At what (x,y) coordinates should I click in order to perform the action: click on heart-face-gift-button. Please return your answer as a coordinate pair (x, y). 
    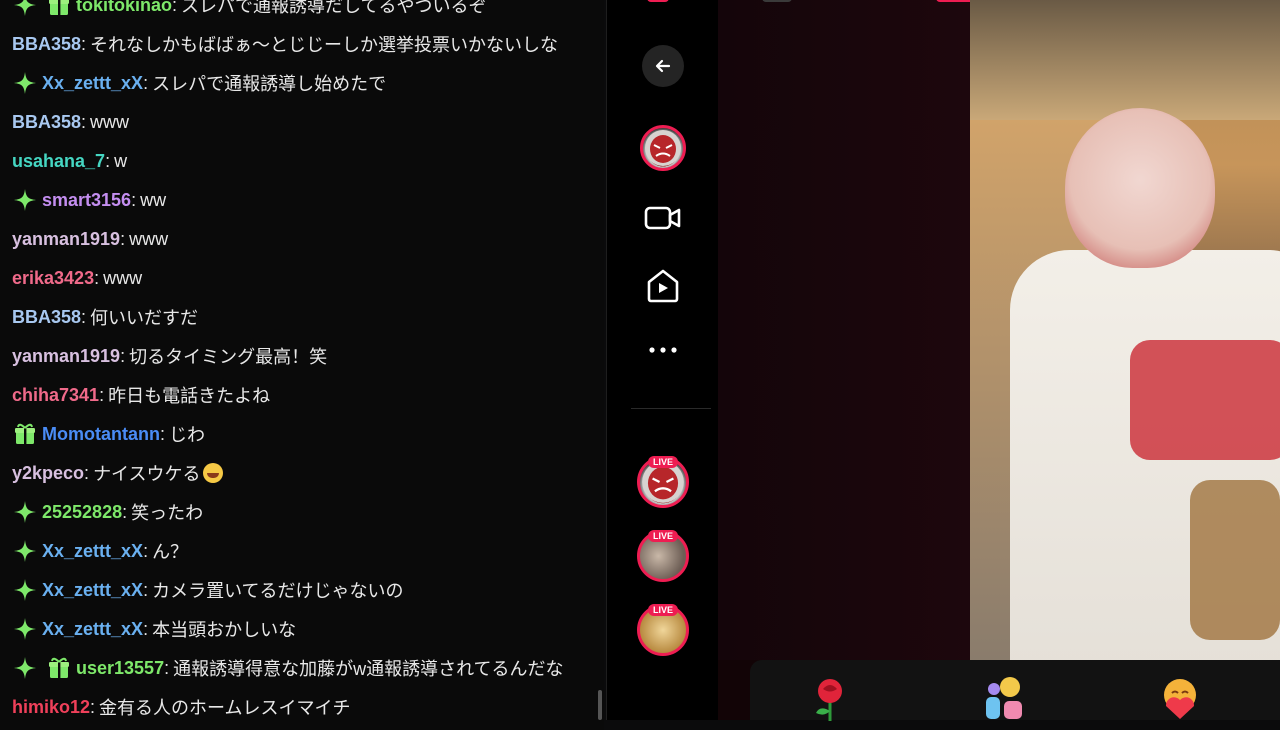
    Looking at the image, I should click on (1180, 699).